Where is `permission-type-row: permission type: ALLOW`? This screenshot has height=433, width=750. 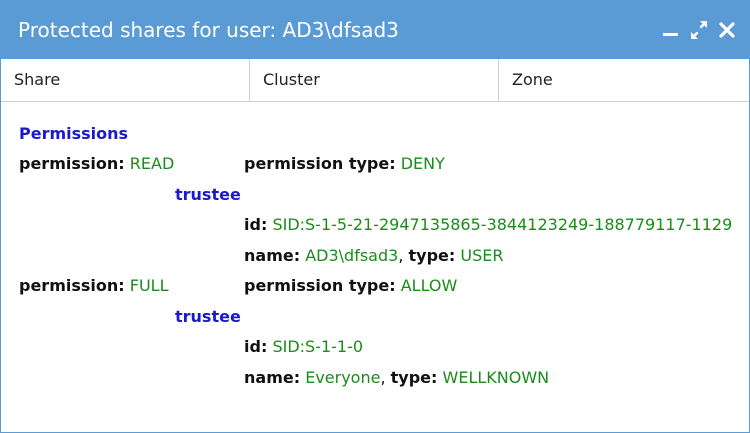 permission-type-row: permission type: ALLOW is located at coordinates (350, 286).